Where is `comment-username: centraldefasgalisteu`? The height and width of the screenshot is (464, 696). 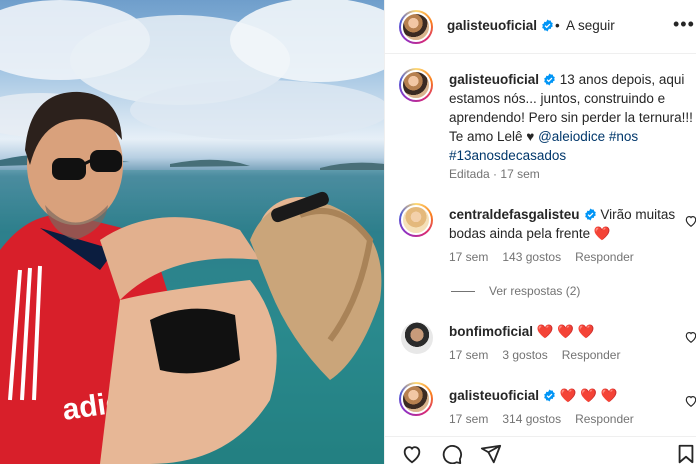 comment-username: centraldefasgalisteu is located at coordinates (514, 214).